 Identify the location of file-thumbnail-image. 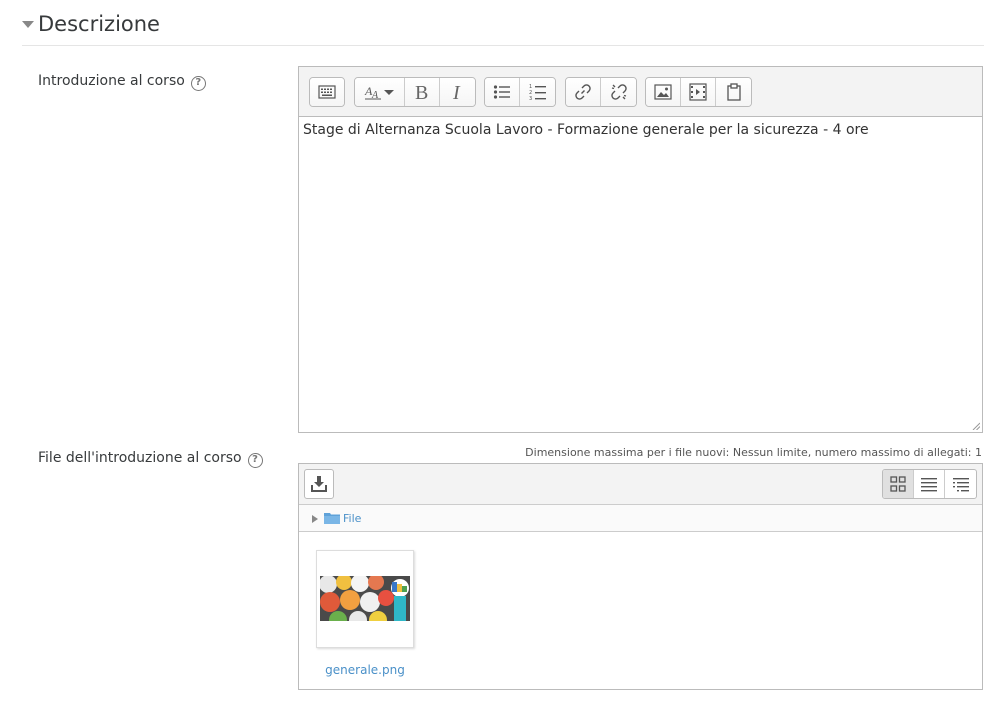
(365, 598).